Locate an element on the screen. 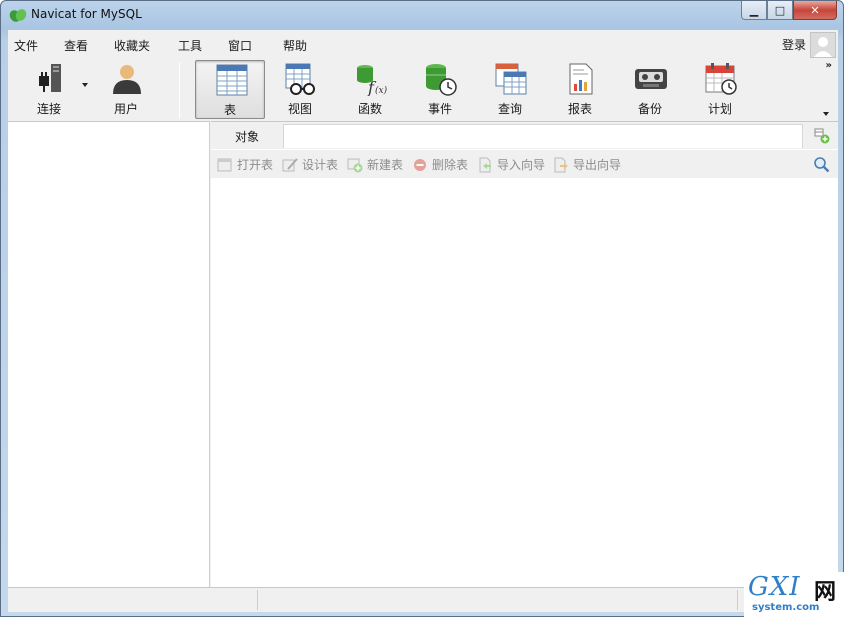  status-segment-left is located at coordinates (133, 600).